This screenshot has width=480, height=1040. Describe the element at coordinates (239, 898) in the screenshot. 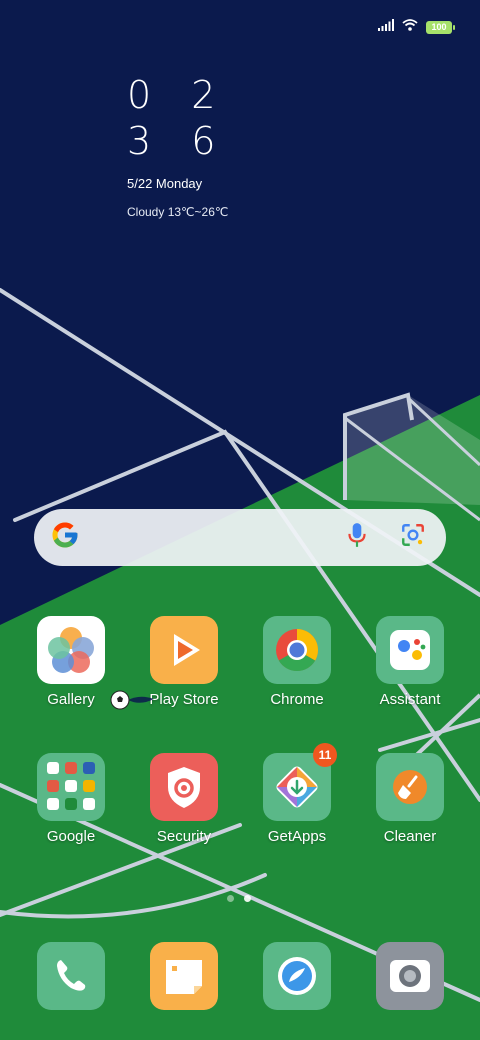

I see `page-indicator` at that location.